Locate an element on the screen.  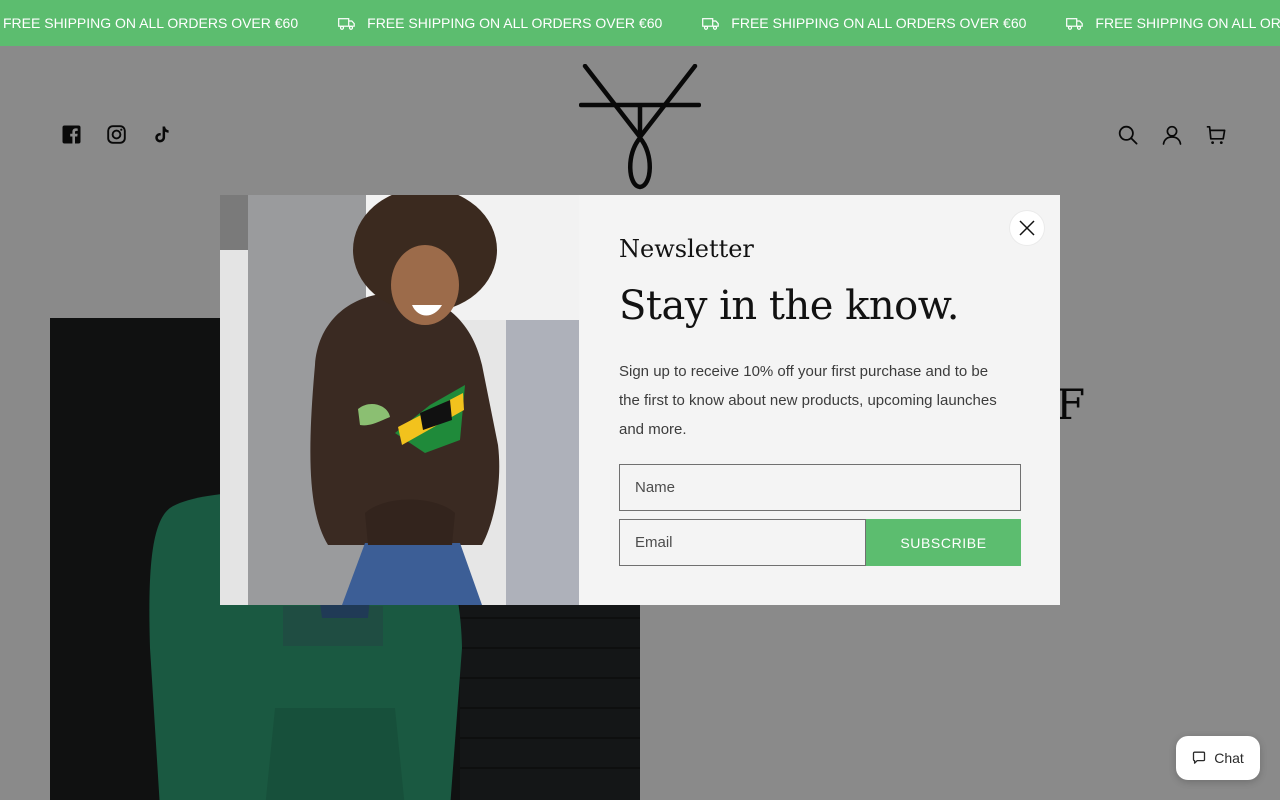
email-field is located at coordinates (742, 542).